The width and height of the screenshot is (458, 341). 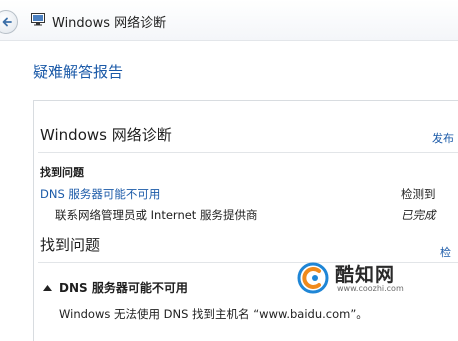 I want to click on summary-section-label: 找到问题, so click(x=62, y=172).